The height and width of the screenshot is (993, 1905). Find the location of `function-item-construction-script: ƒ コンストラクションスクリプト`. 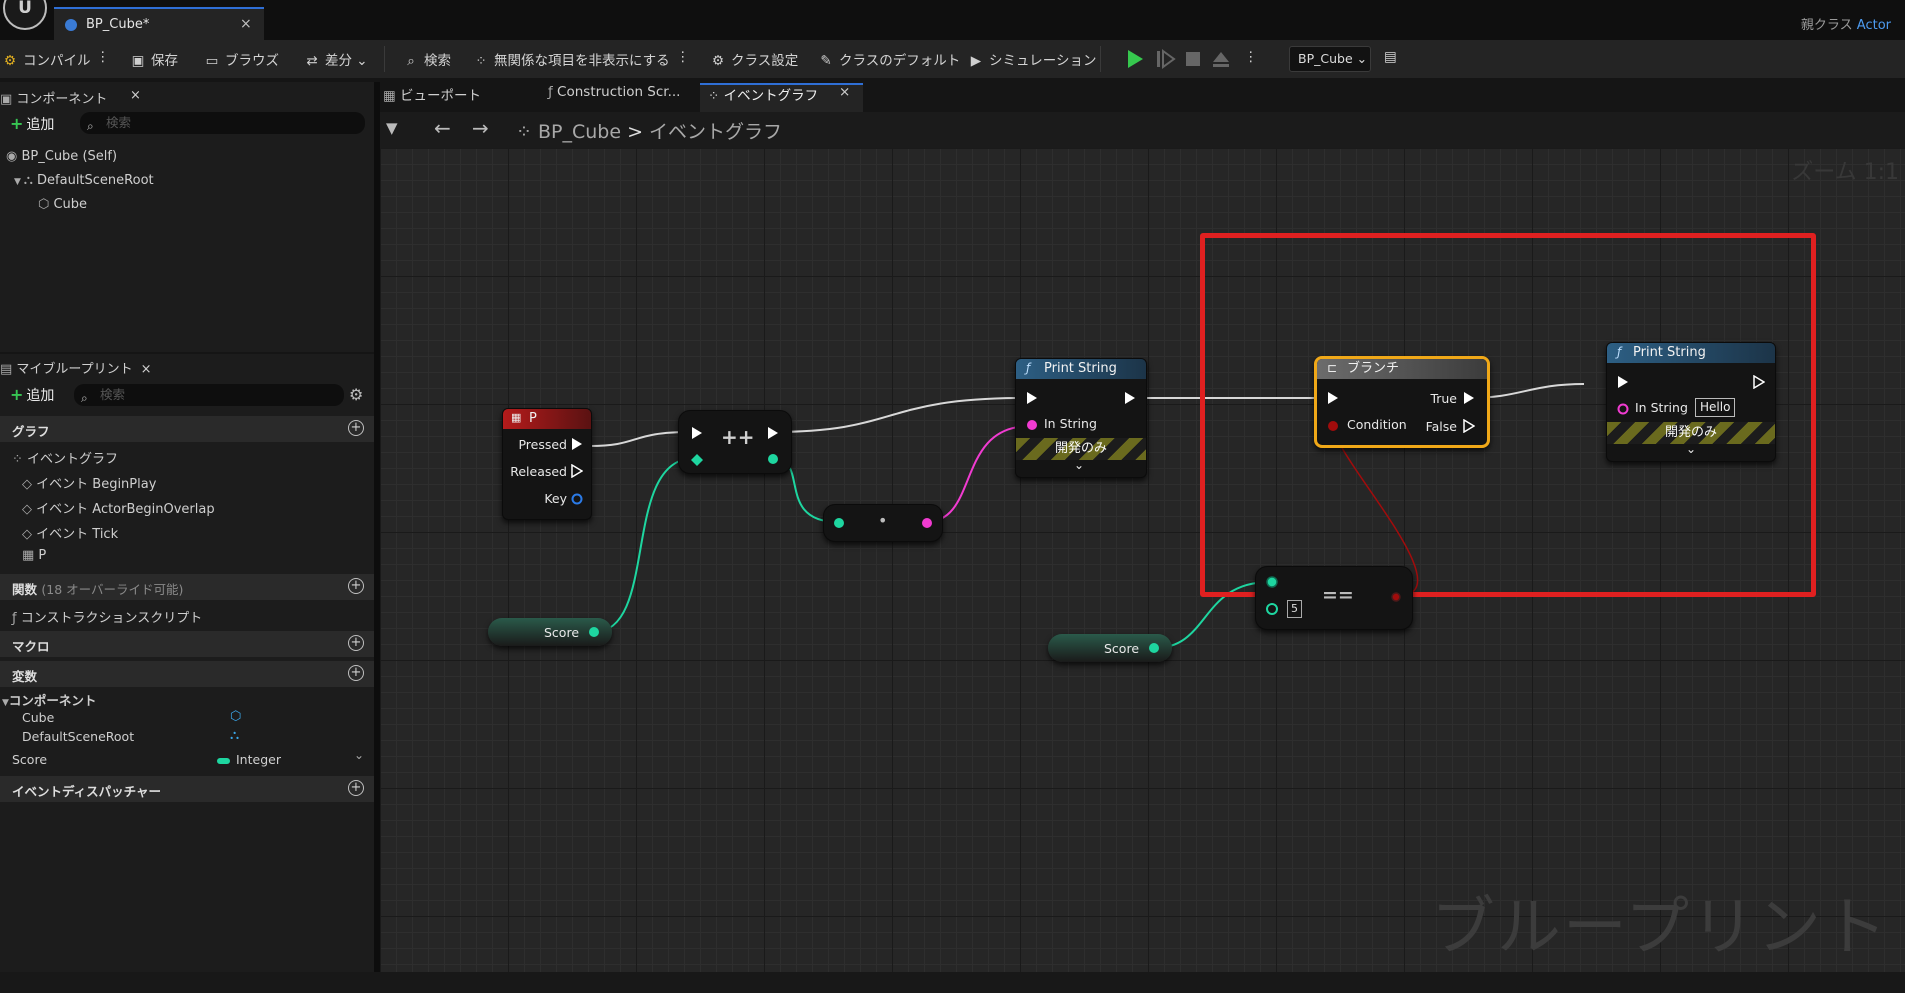

function-item-construction-script: ƒ コンストラクションスクリプト is located at coordinates (107, 616).